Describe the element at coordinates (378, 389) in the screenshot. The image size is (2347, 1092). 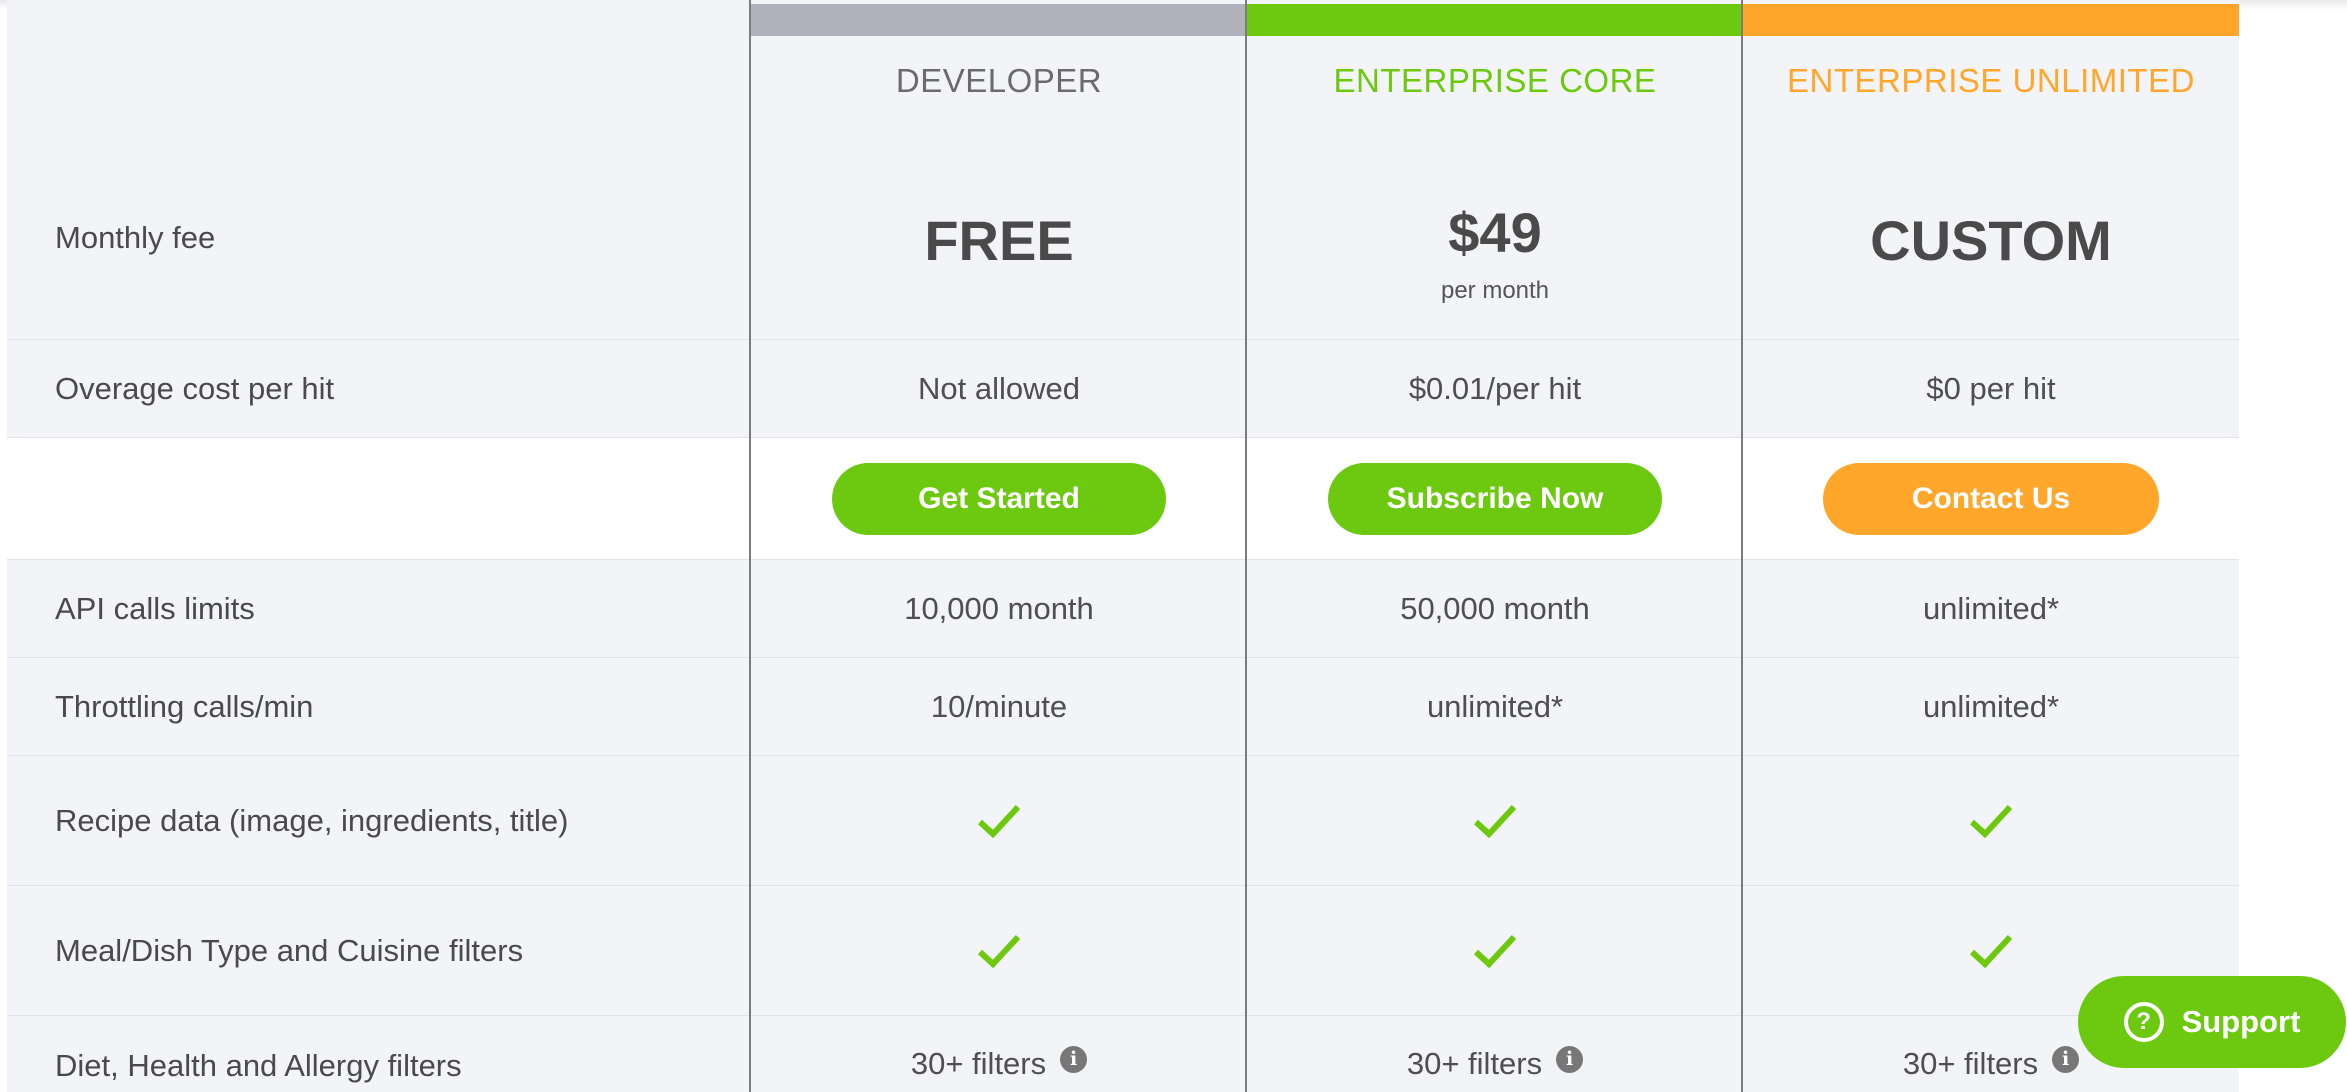
I see `row-overage: Overage cost per hit` at that location.